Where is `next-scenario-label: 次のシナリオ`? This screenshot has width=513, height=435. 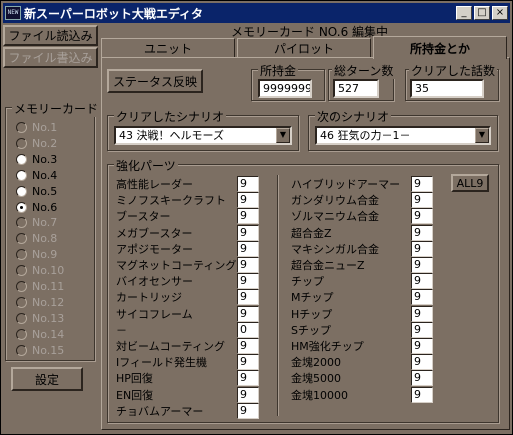
next-scenario-label: 次のシナリオ is located at coordinates (353, 116).